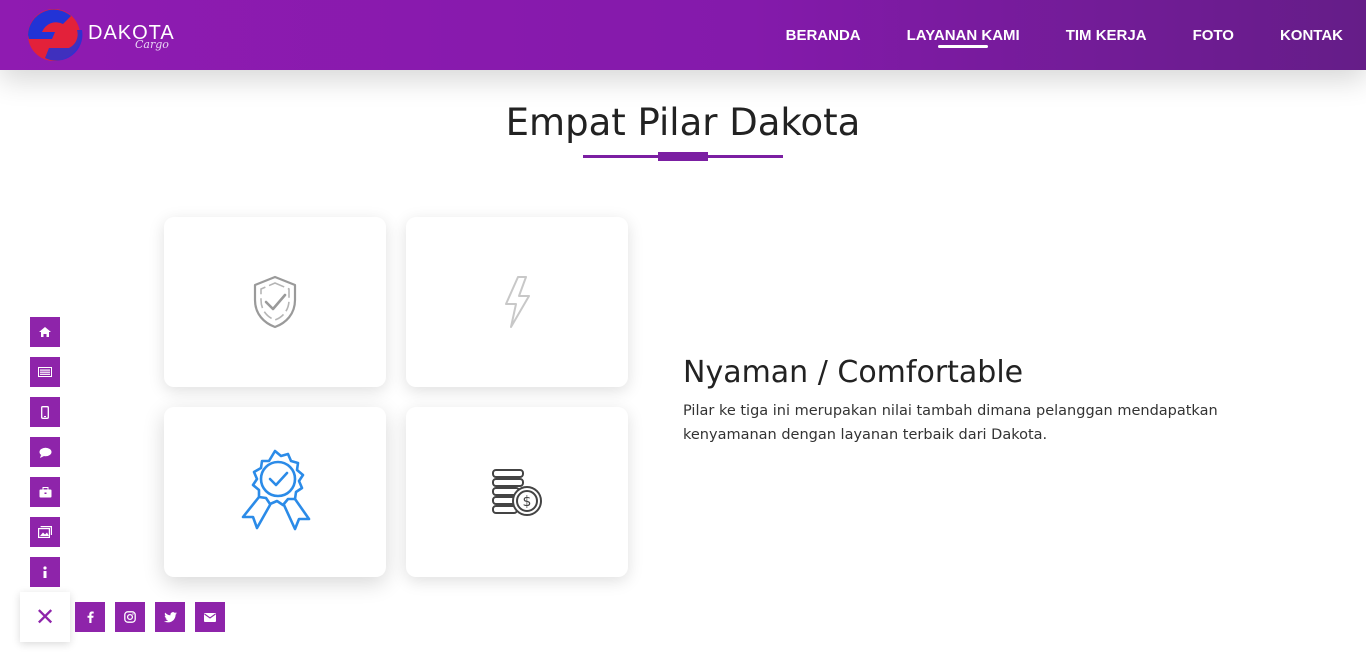  I want to click on pillar-card-comfortable, so click(275, 492).